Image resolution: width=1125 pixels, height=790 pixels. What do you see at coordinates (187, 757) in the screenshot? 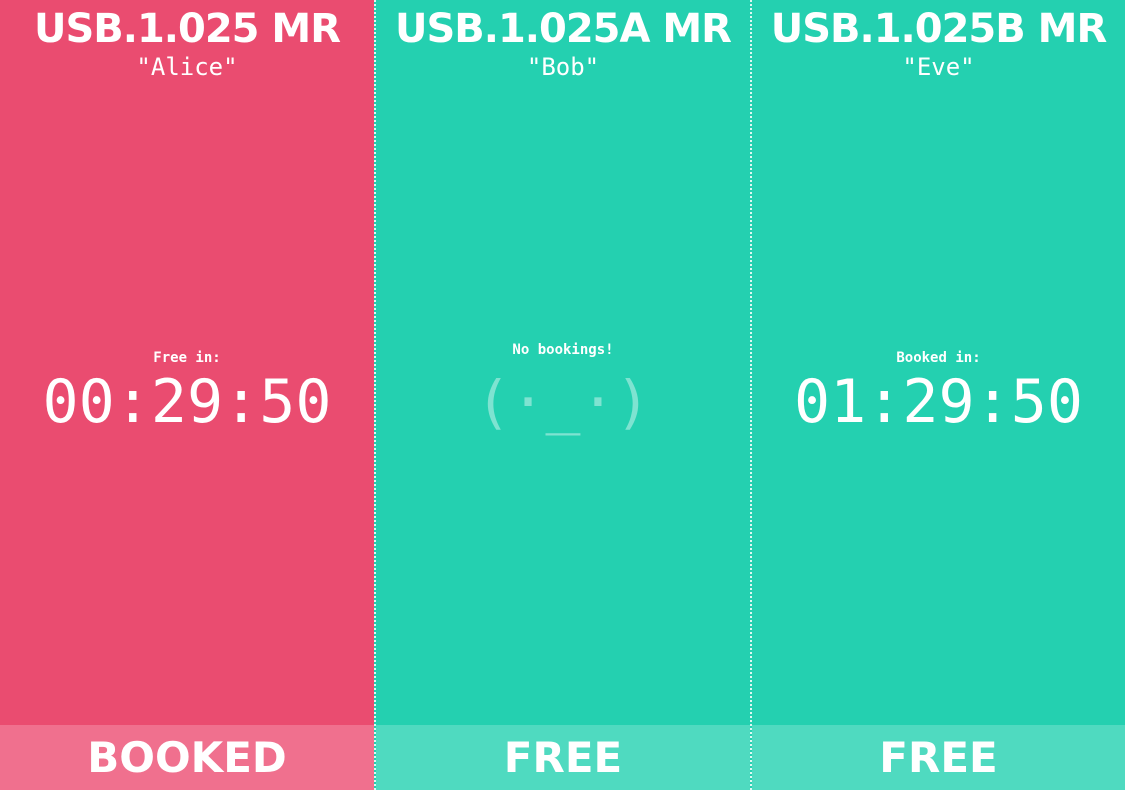
I see `status-bar: BOOKED` at bounding box center [187, 757].